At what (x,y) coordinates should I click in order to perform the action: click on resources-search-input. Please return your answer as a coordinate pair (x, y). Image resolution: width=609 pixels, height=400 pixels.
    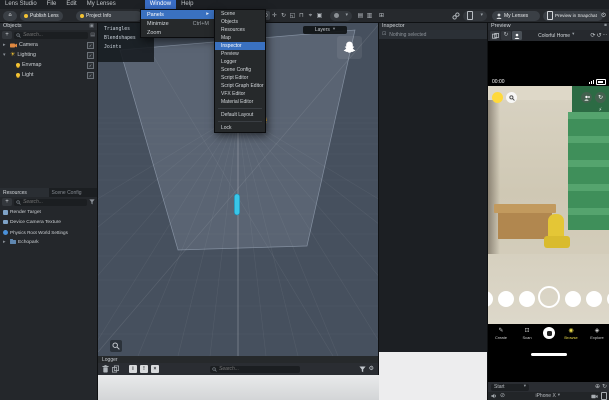
    Looking at the image, I should click on (54, 202).